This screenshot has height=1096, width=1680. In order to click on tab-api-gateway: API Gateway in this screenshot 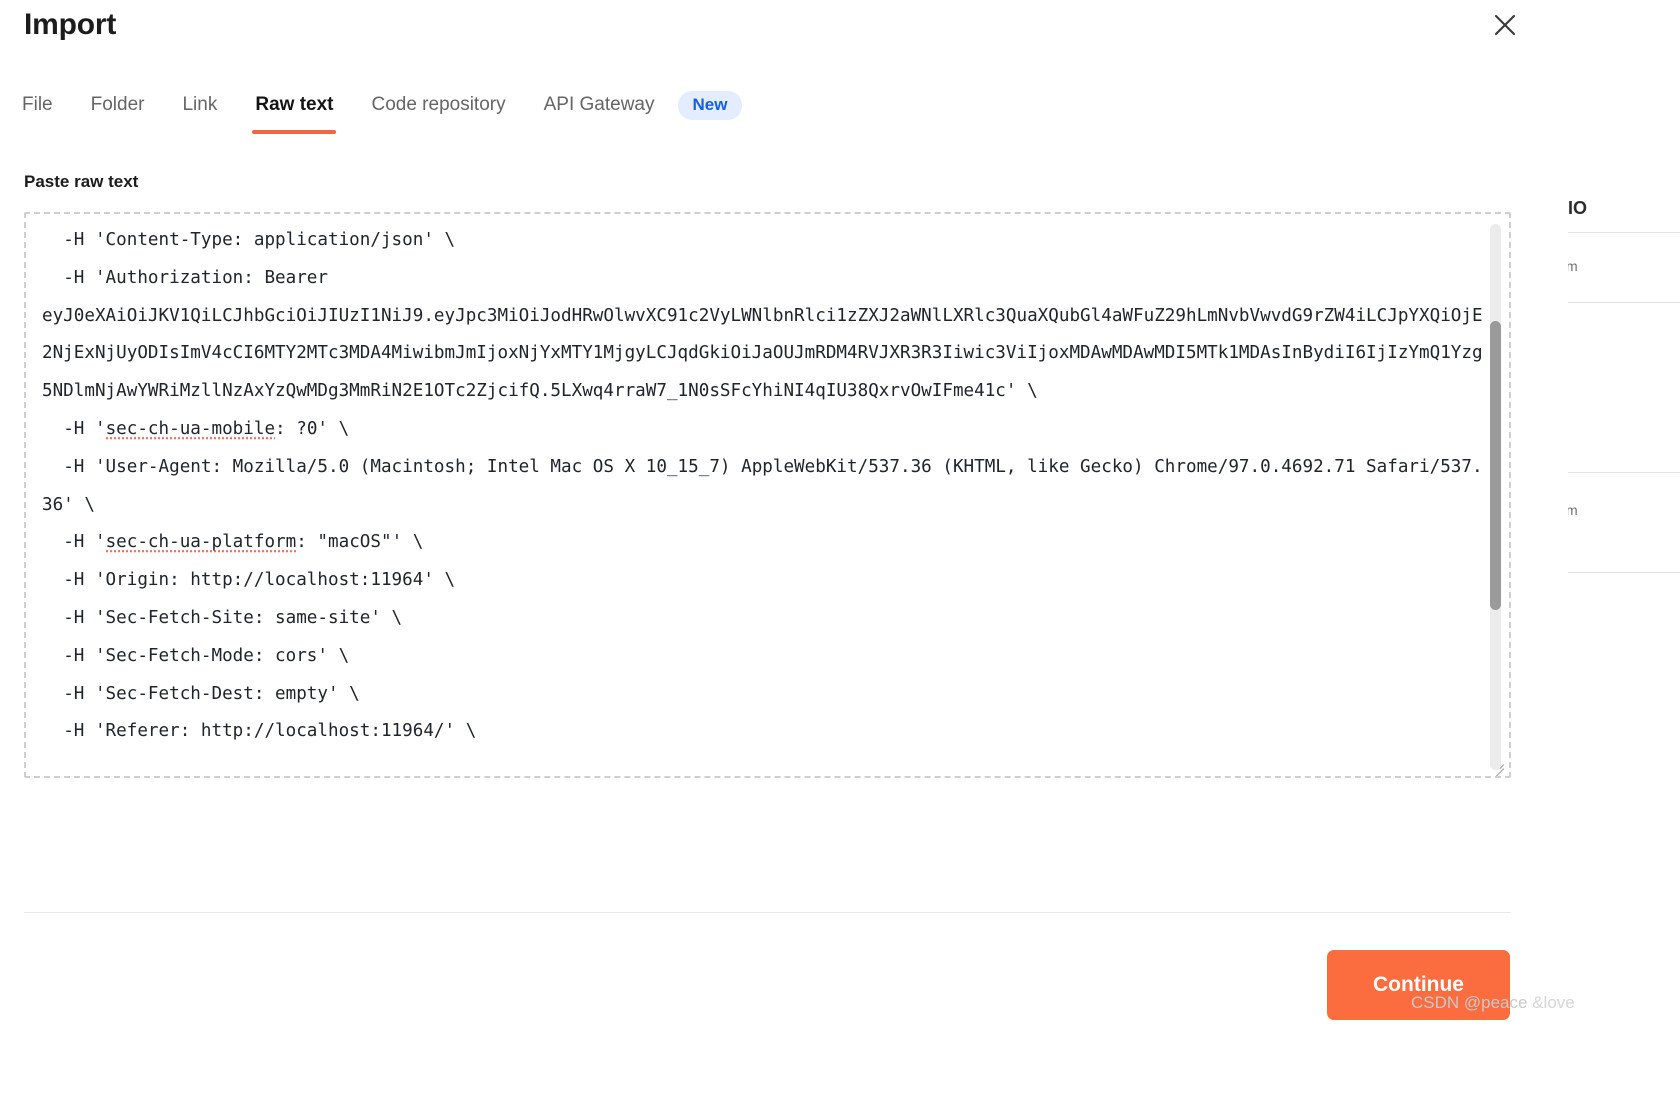, I will do `click(599, 112)`.